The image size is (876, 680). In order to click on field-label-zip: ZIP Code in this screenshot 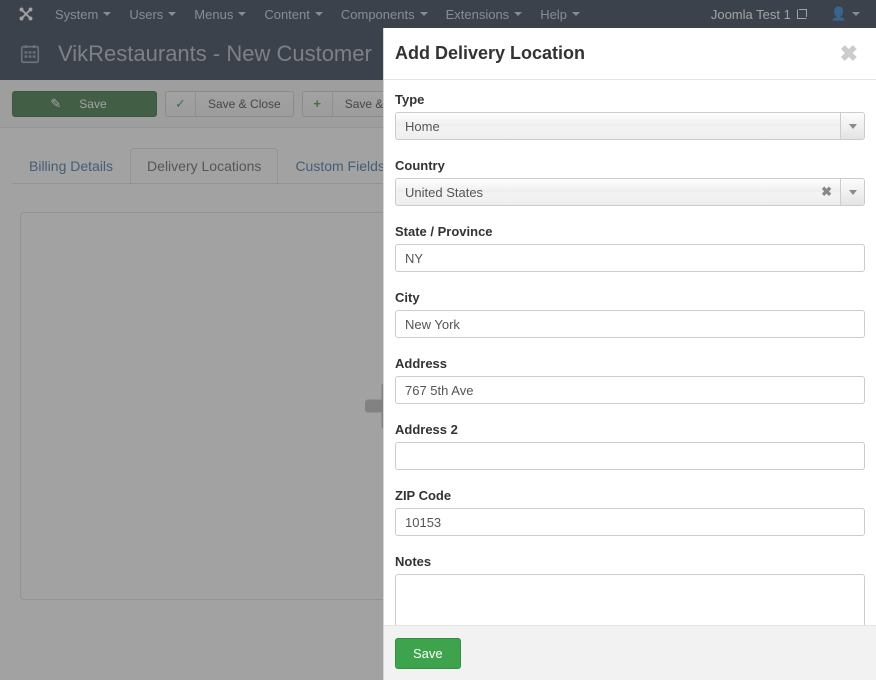, I will do `click(423, 495)`.